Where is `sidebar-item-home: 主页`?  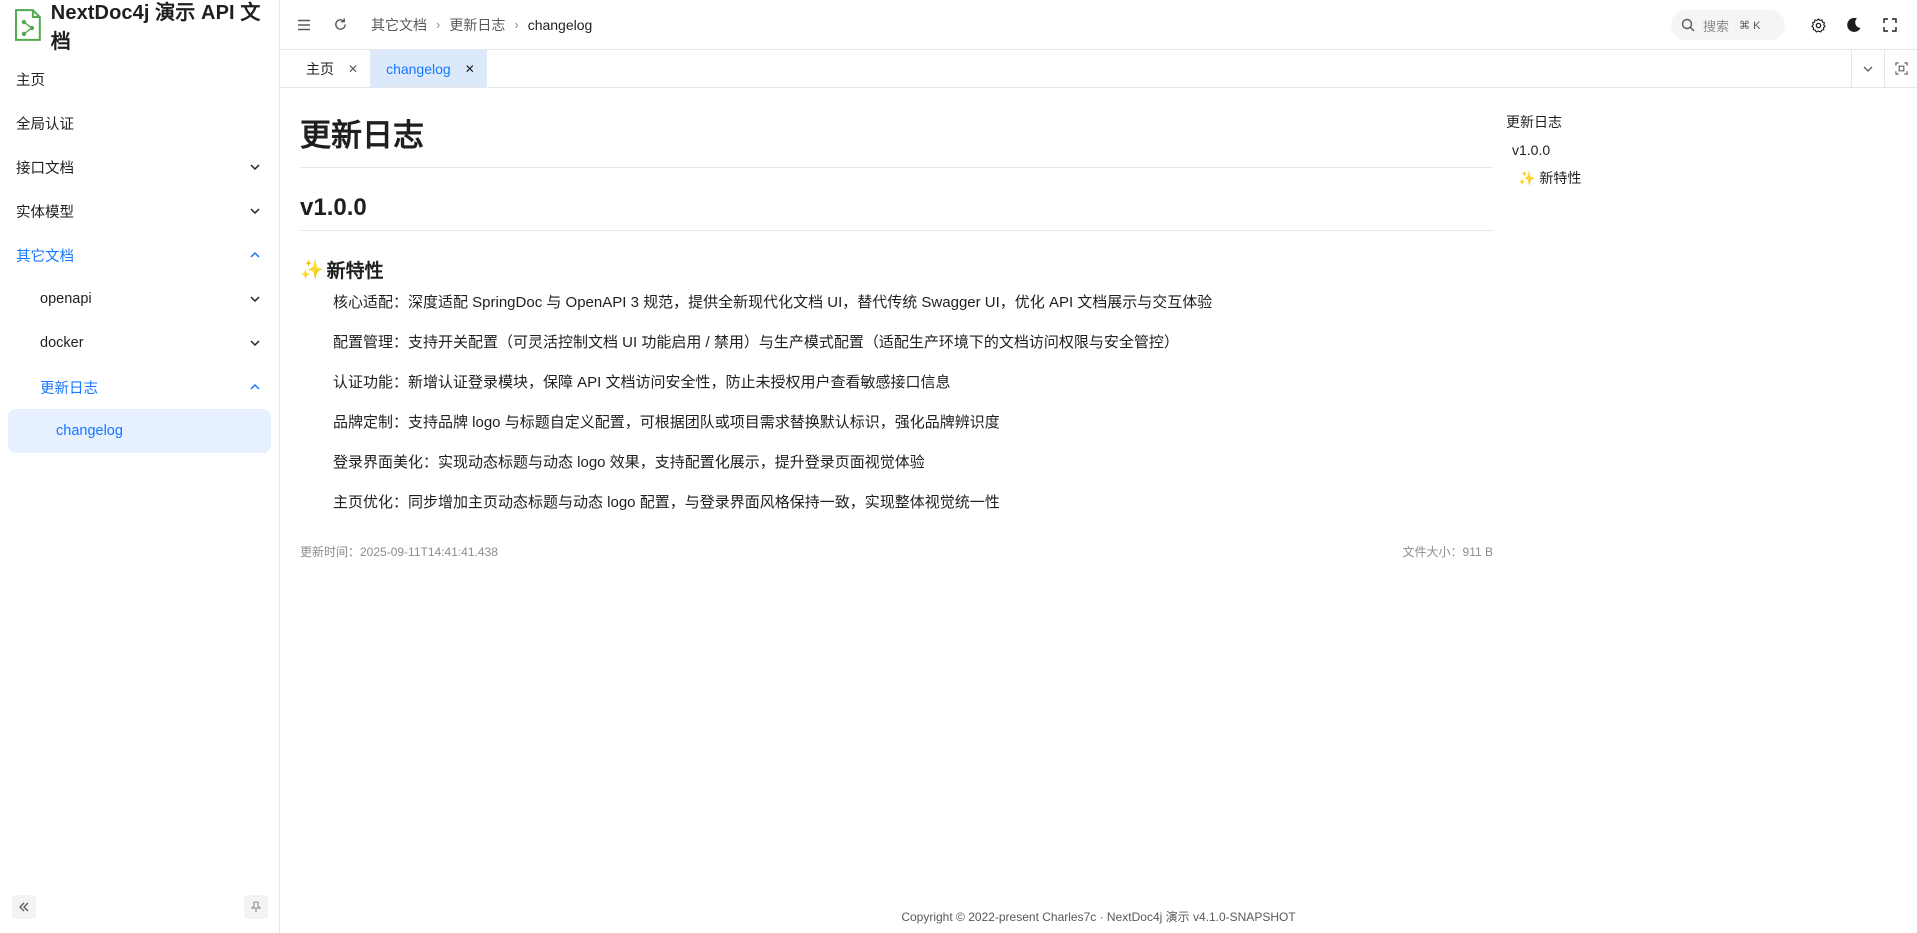
sidebar-item-home: 主页 is located at coordinates (139, 79).